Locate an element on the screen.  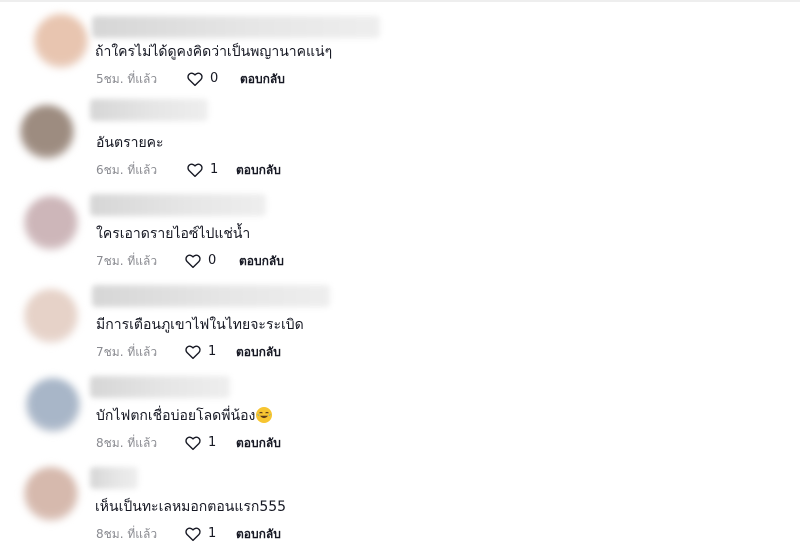
comment-meta: 6ชม. ที่แล้ว 1 ตอบกลับ is located at coordinates (246, 170).